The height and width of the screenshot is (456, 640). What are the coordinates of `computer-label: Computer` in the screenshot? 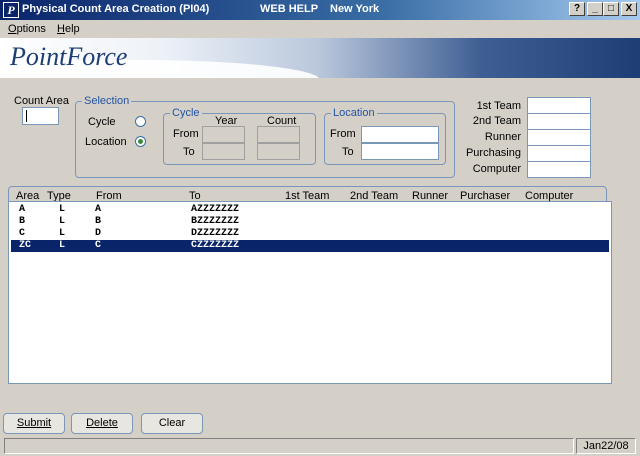 It's located at (496, 169).